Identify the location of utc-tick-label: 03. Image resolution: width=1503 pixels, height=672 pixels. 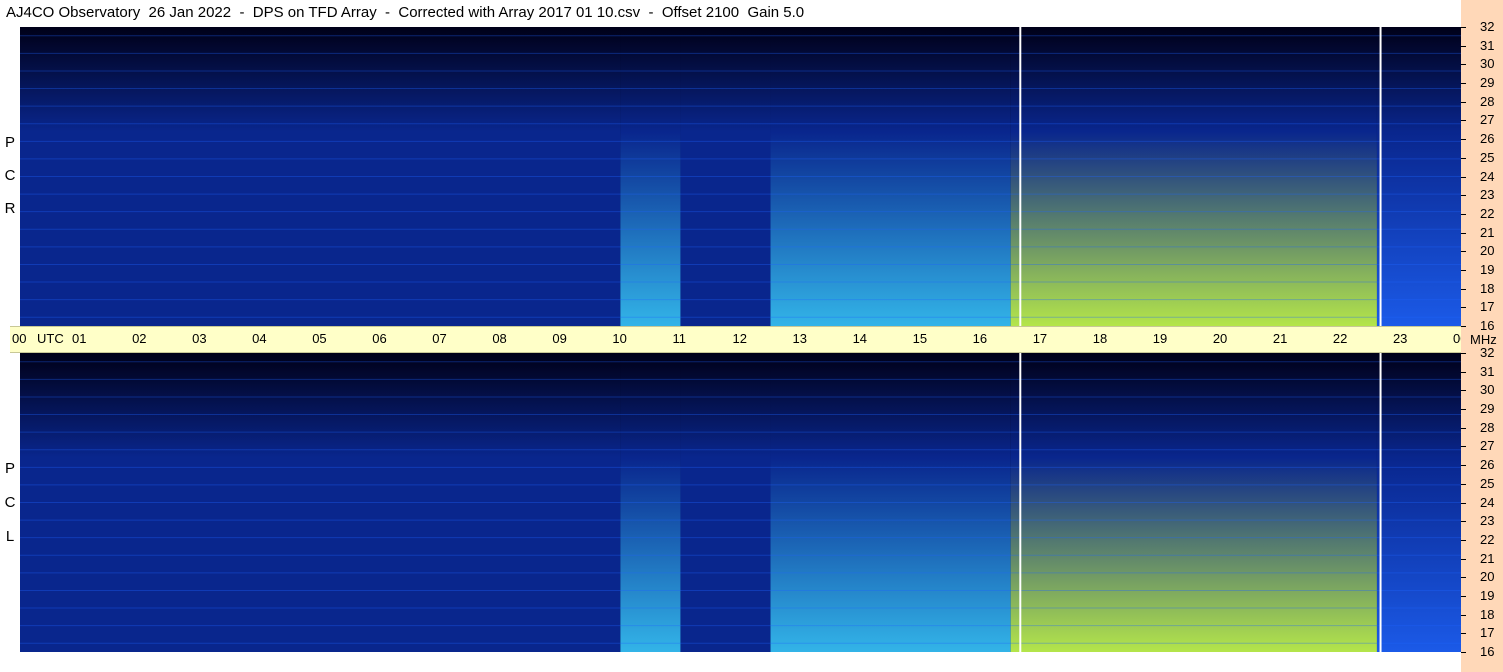
(199, 338).